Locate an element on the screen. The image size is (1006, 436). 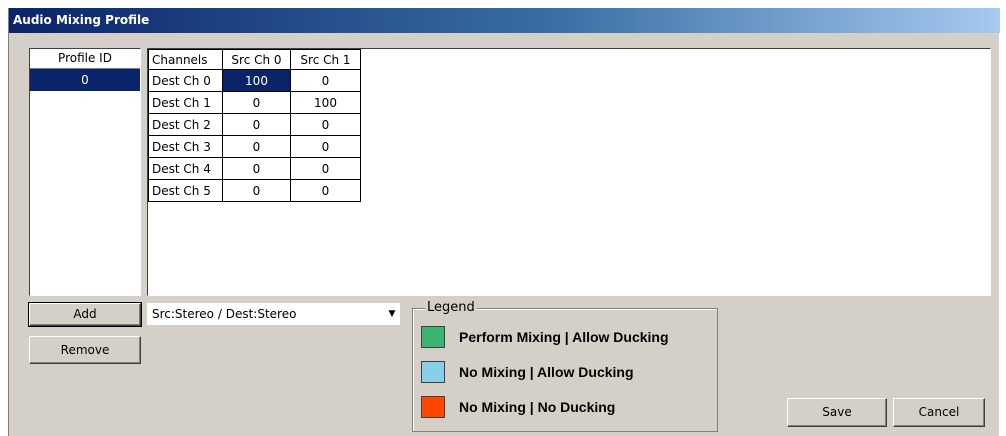
table-row: Dest Ch 2 0 0 is located at coordinates (254, 124).